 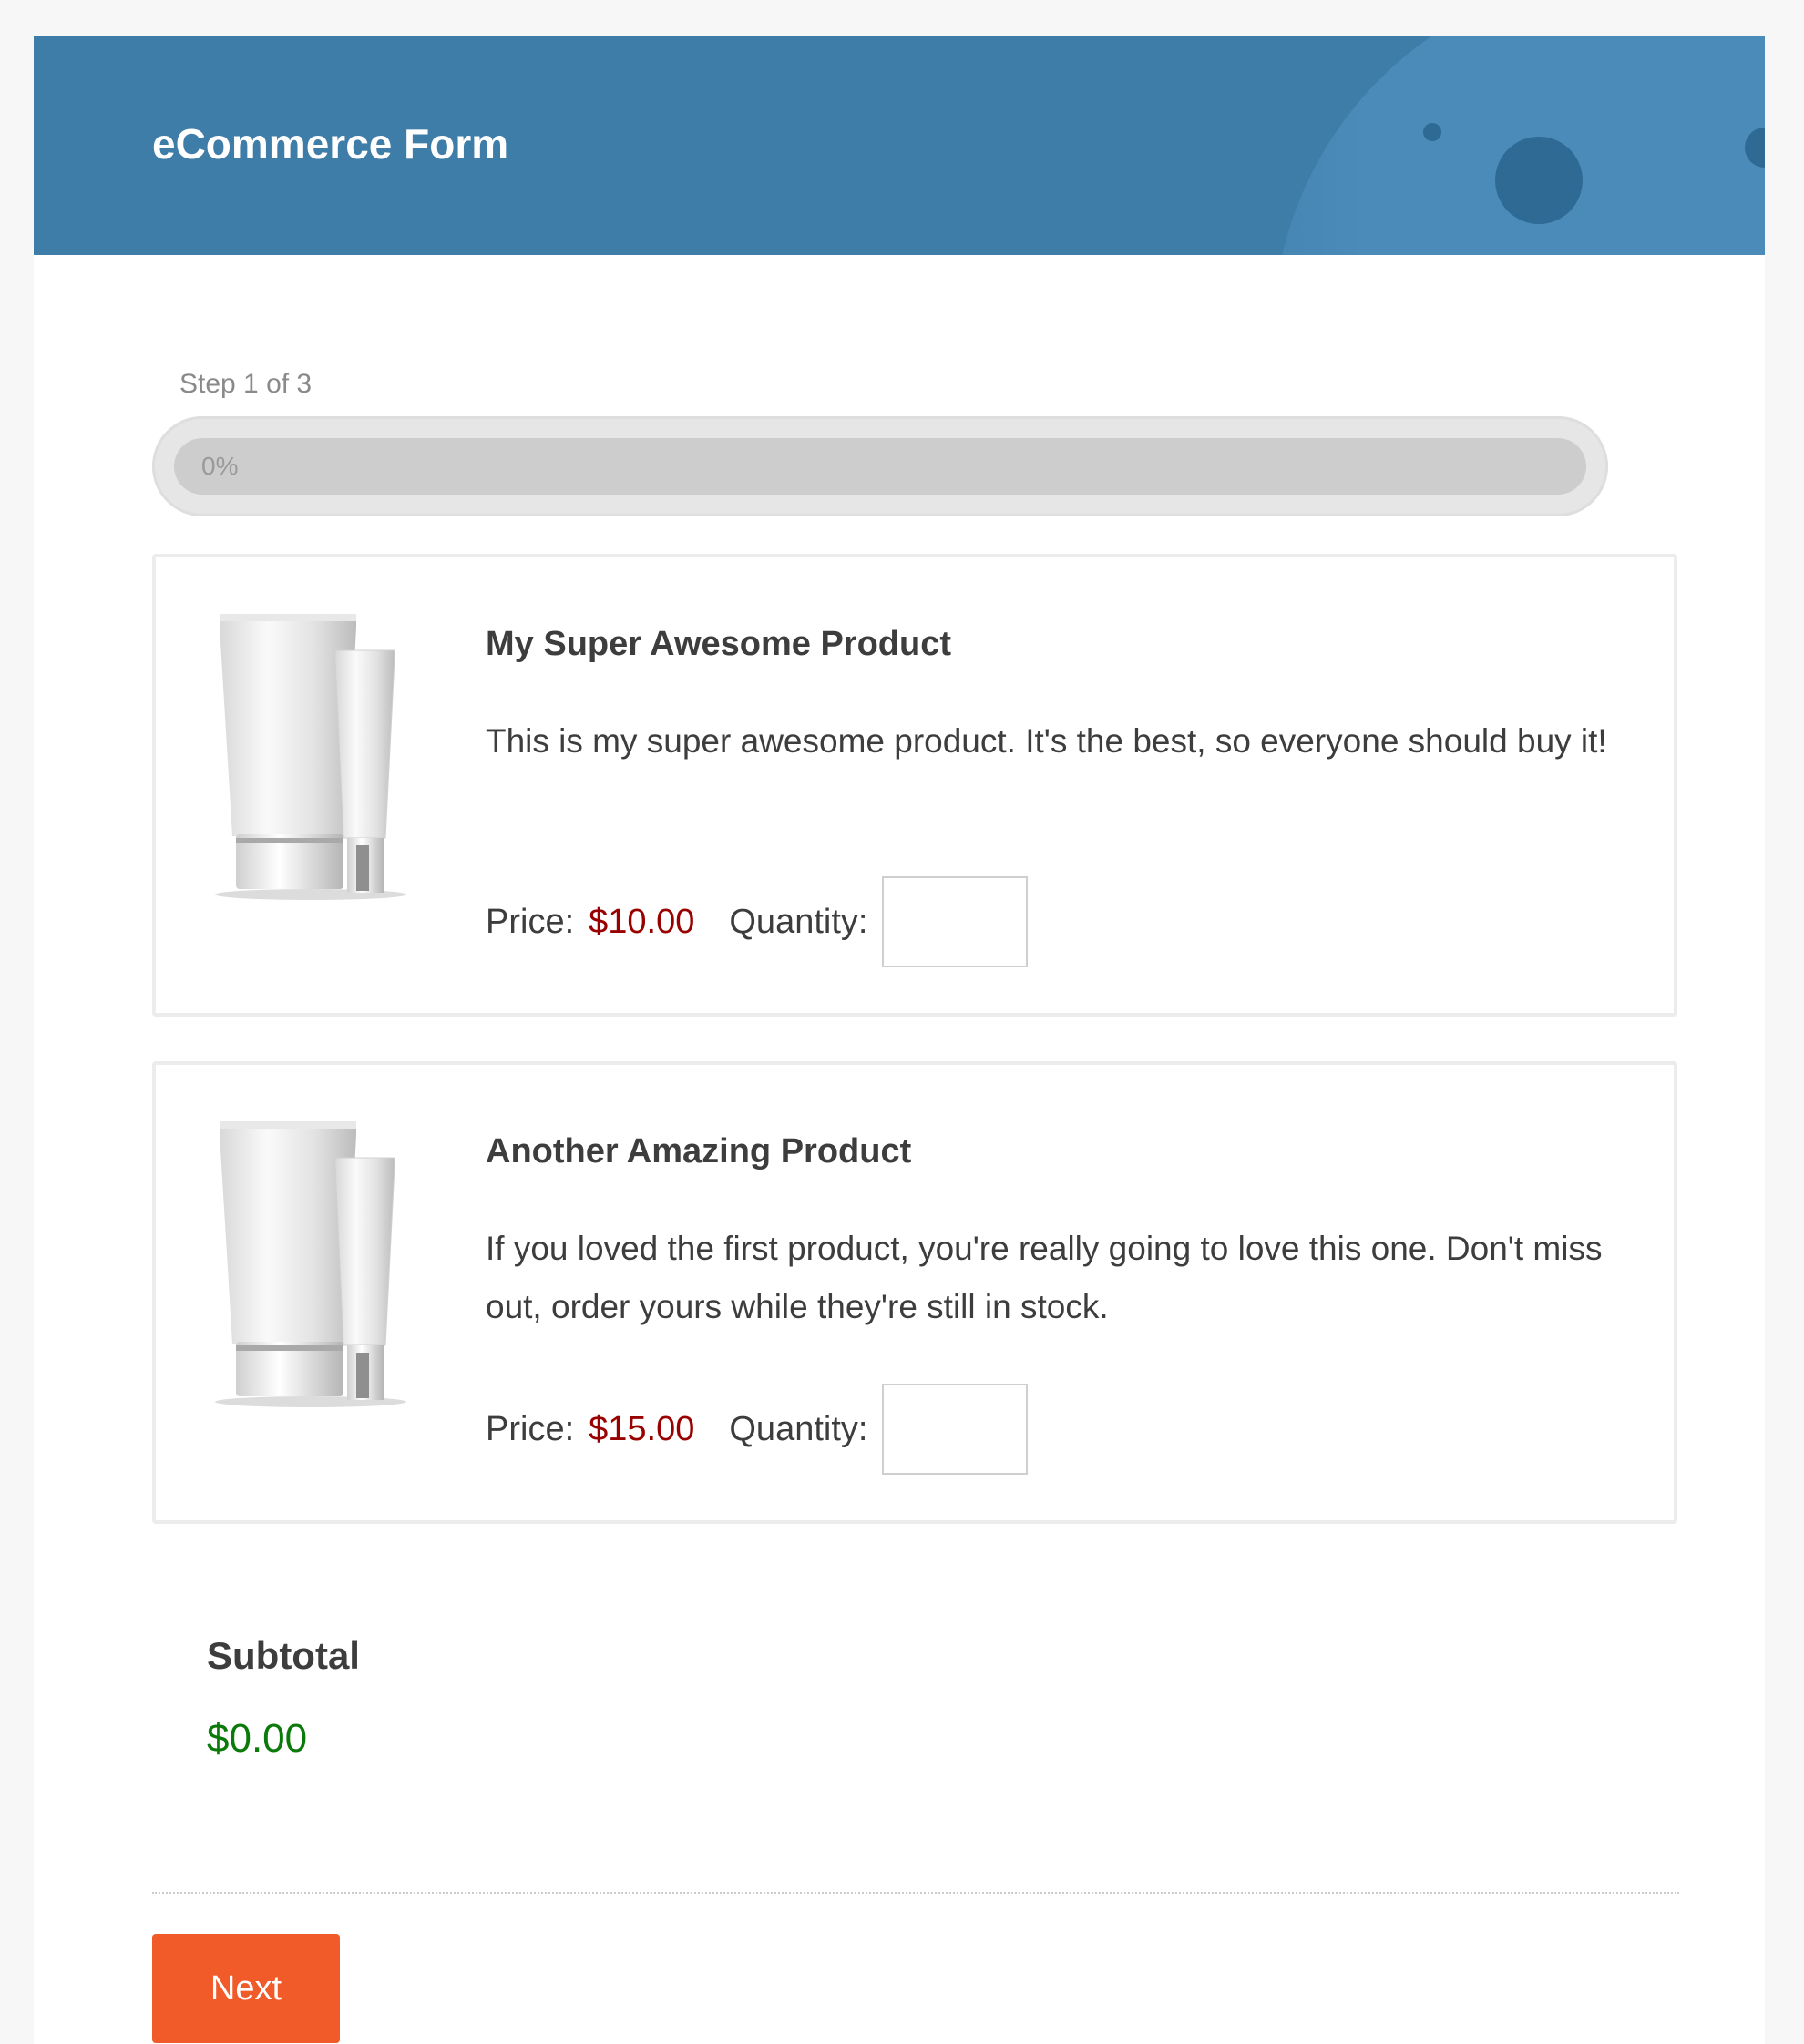 I want to click on next-button: Next, so click(x=246, y=1989).